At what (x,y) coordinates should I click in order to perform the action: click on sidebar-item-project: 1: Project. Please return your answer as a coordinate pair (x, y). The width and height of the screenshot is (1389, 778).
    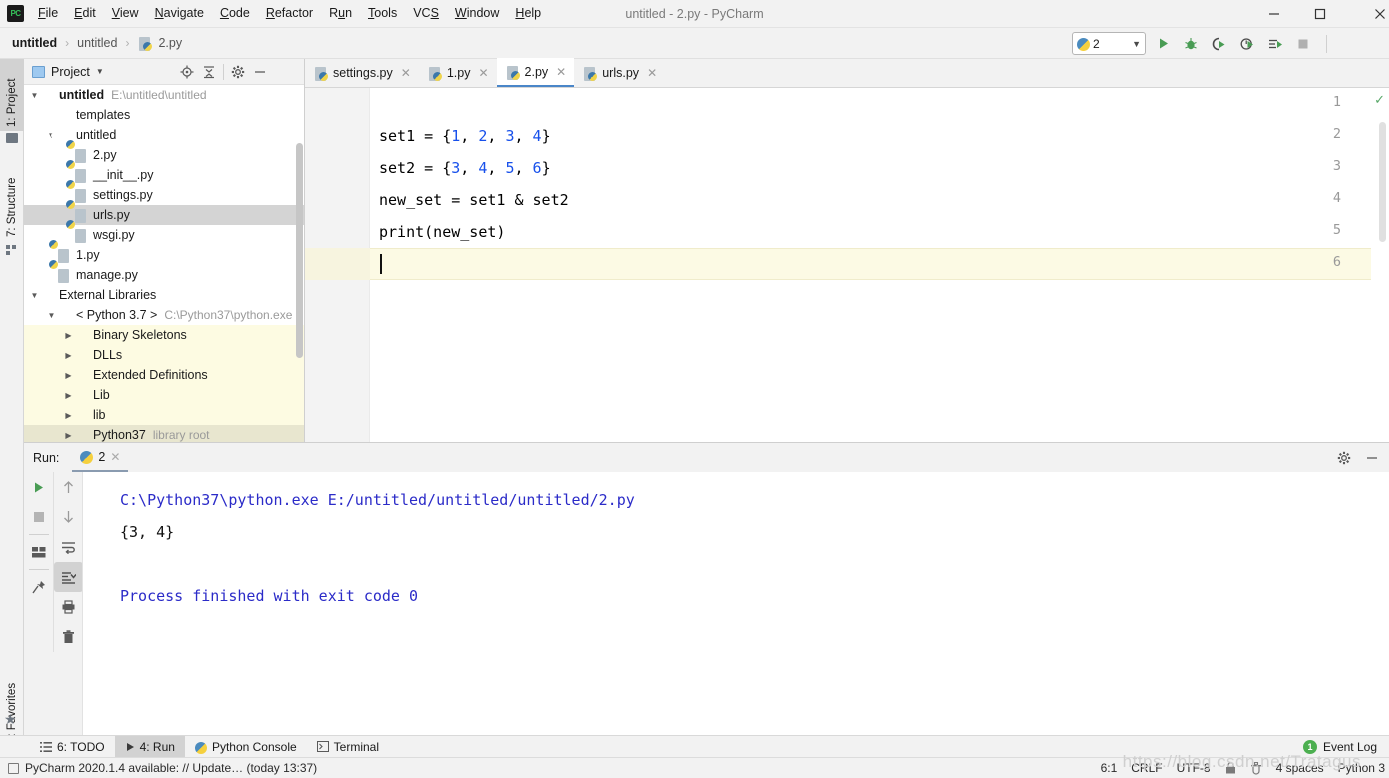
    Looking at the image, I should click on (12, 95).